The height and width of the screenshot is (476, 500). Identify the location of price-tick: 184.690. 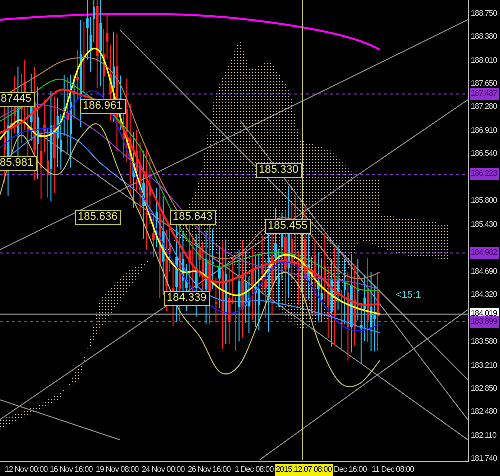
(484, 272).